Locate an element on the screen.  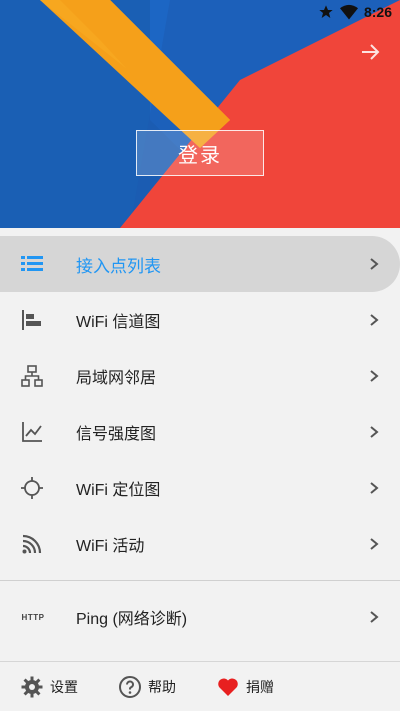
menu-item-channel-graph: WiFi 信道图 is located at coordinates (200, 320).